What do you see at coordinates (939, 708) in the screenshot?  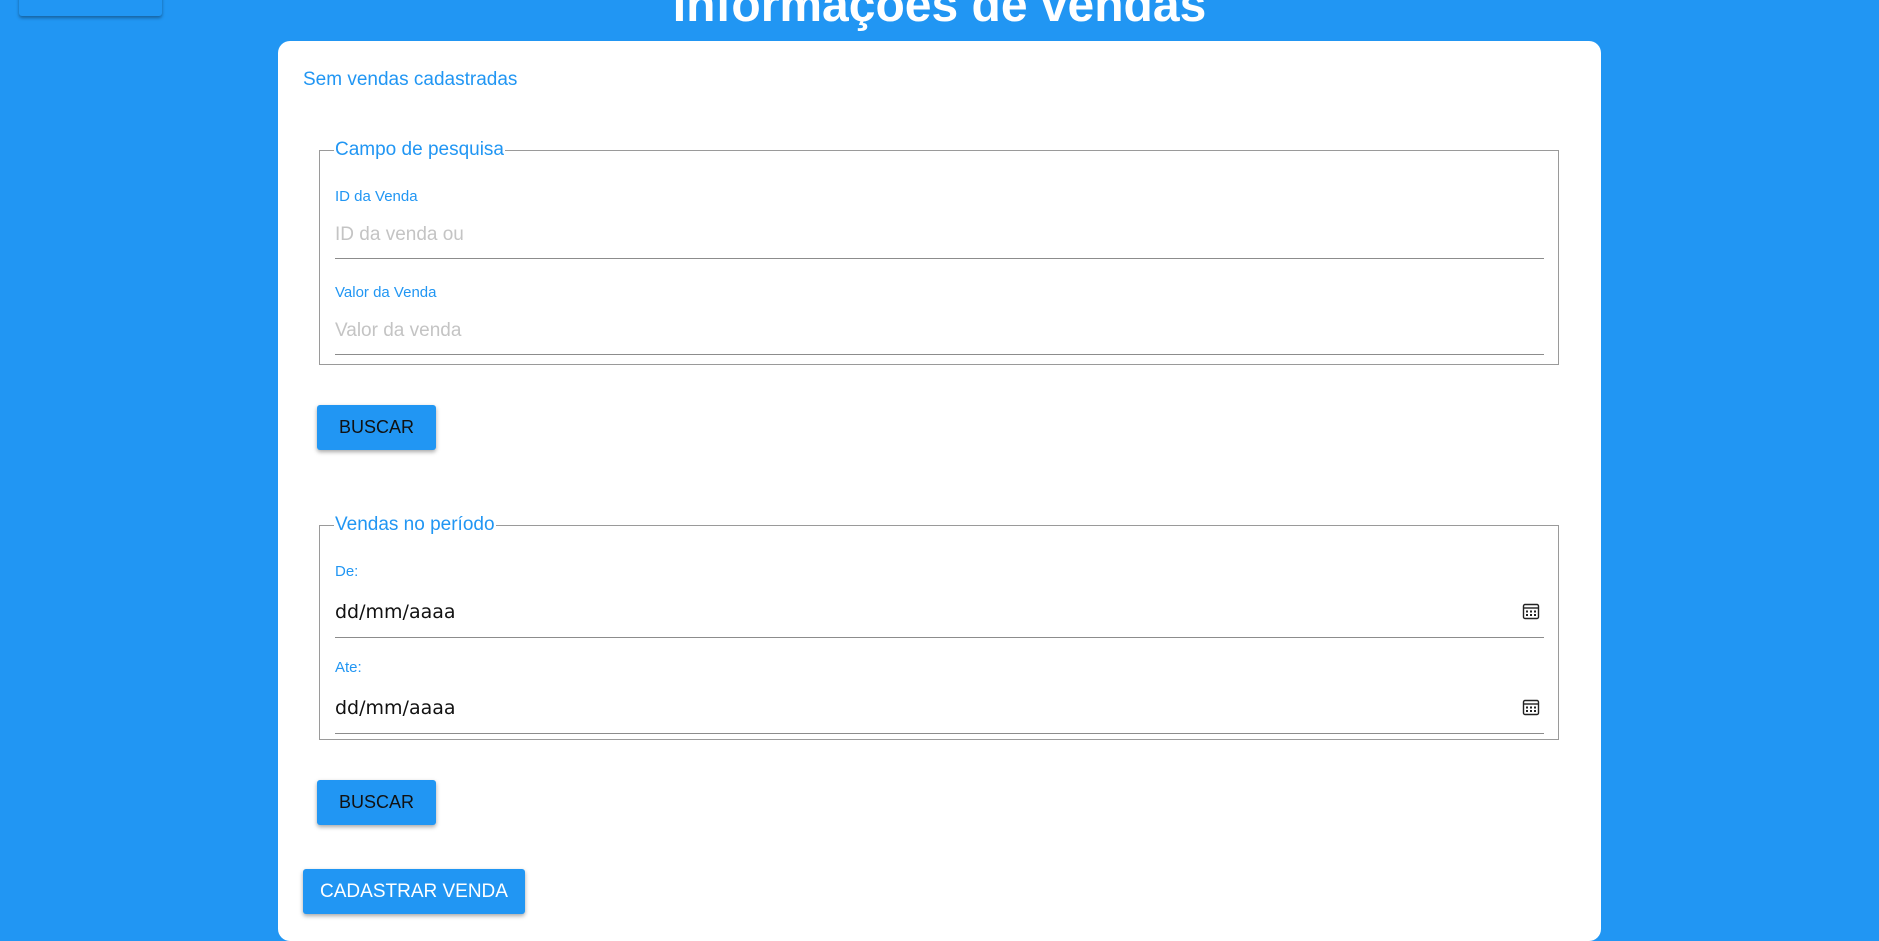 I see `date-to-input: dd/mm/aaaa` at bounding box center [939, 708].